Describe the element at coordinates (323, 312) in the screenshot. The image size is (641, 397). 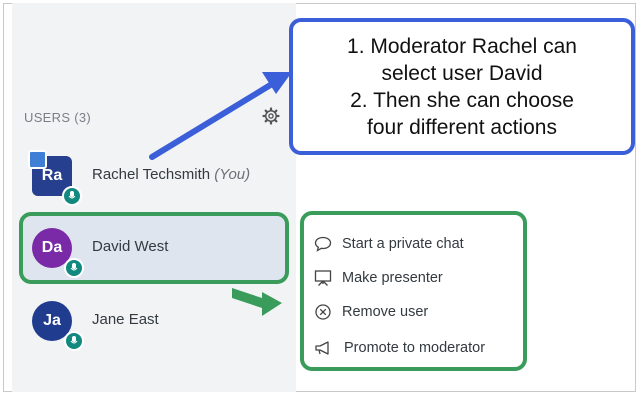
I see `close-circle-icon` at that location.